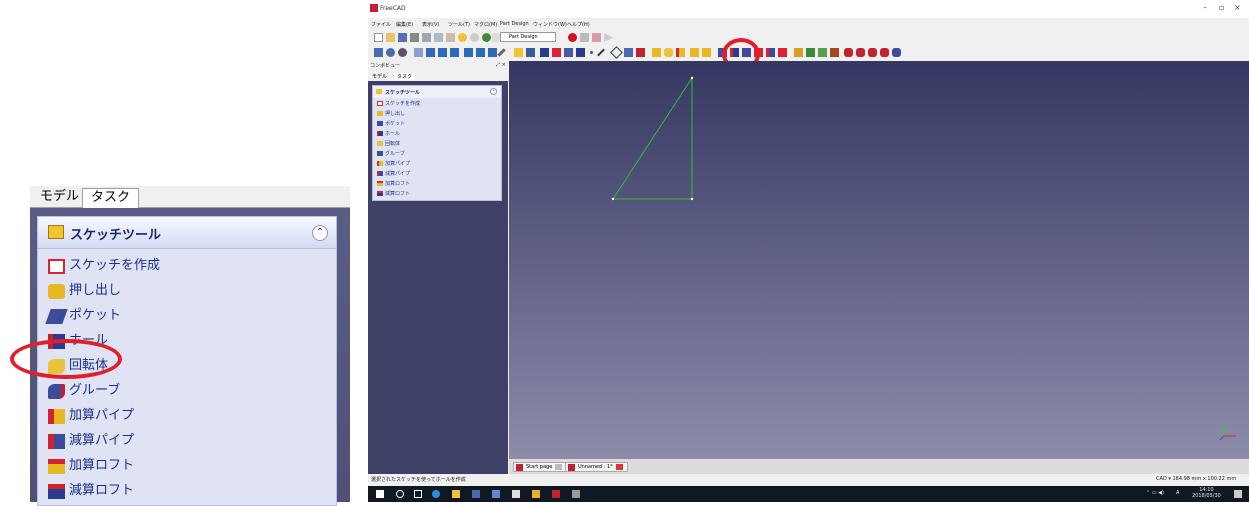  Describe the element at coordinates (91, 467) in the screenshot. I see `task-item-additive-loft: 加算ロフト` at that location.